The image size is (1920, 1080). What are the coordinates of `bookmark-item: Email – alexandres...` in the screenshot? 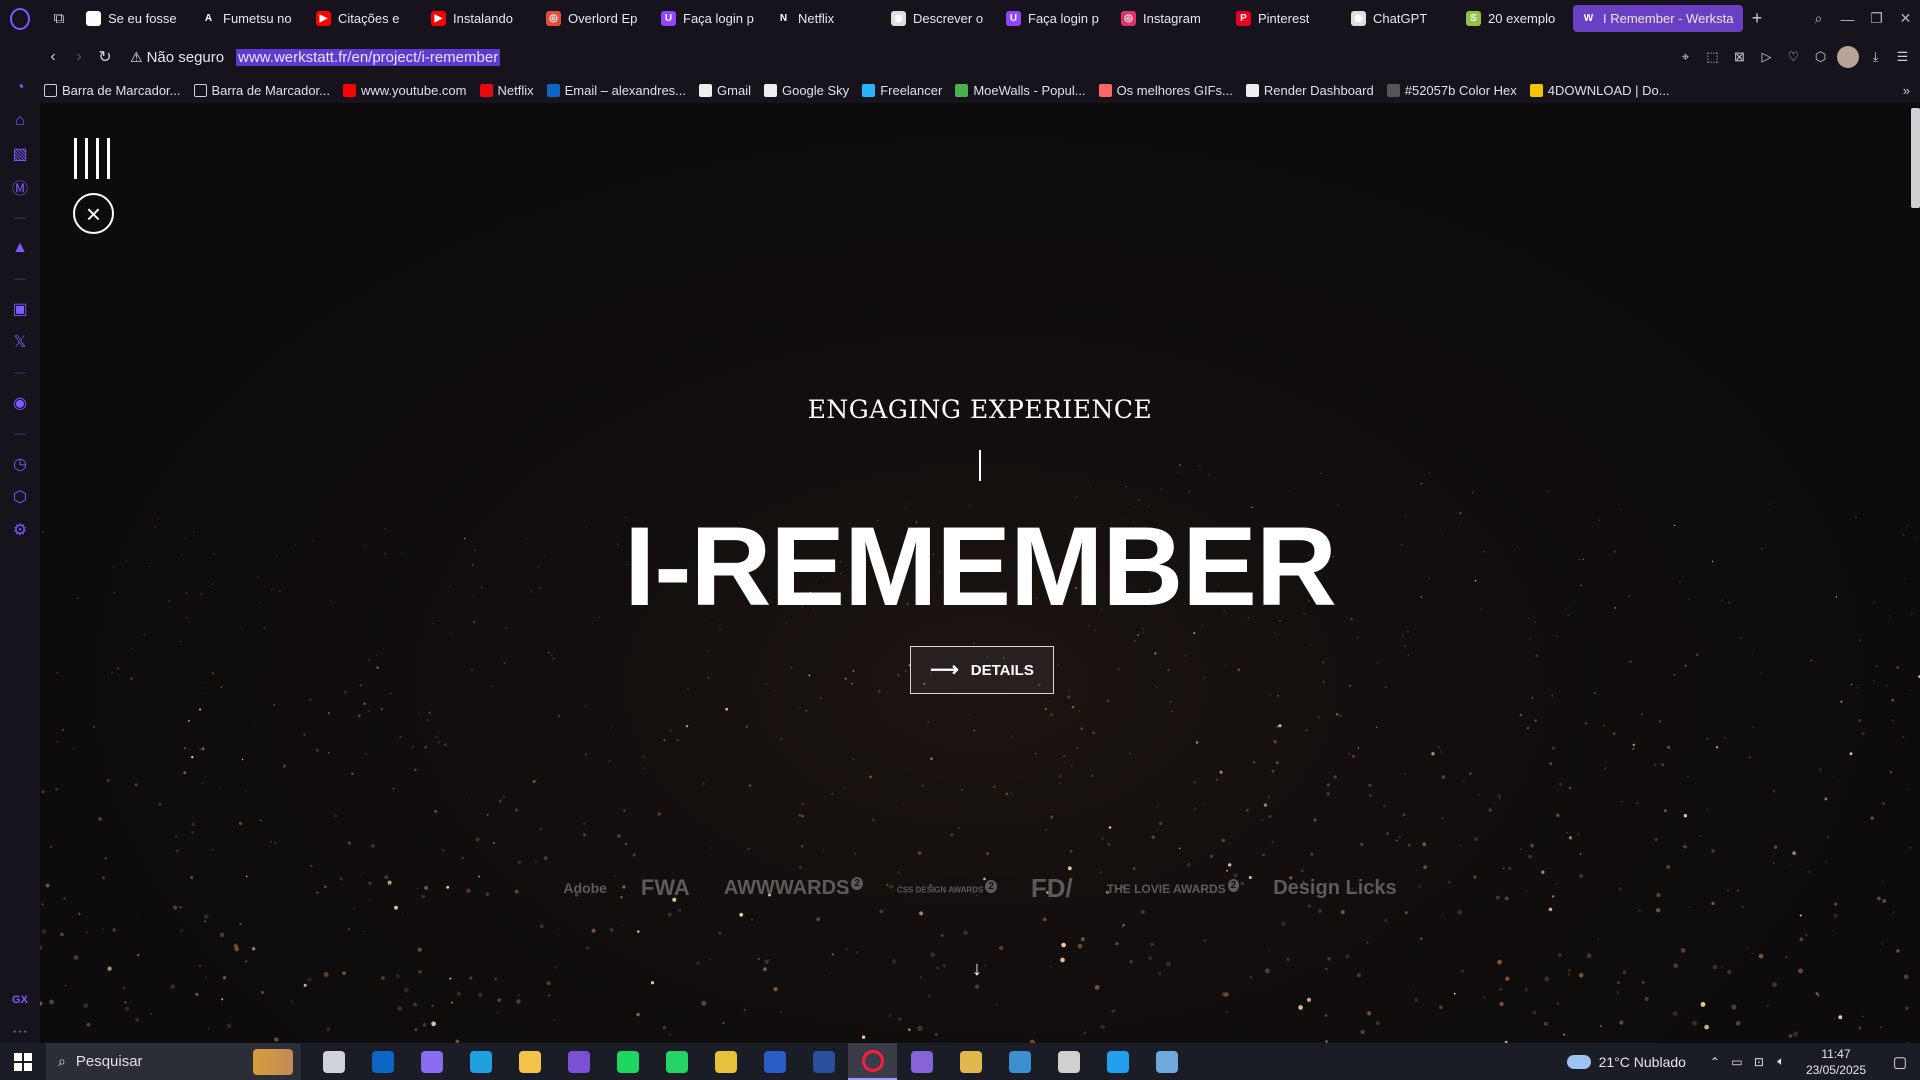 It's located at (616, 90).